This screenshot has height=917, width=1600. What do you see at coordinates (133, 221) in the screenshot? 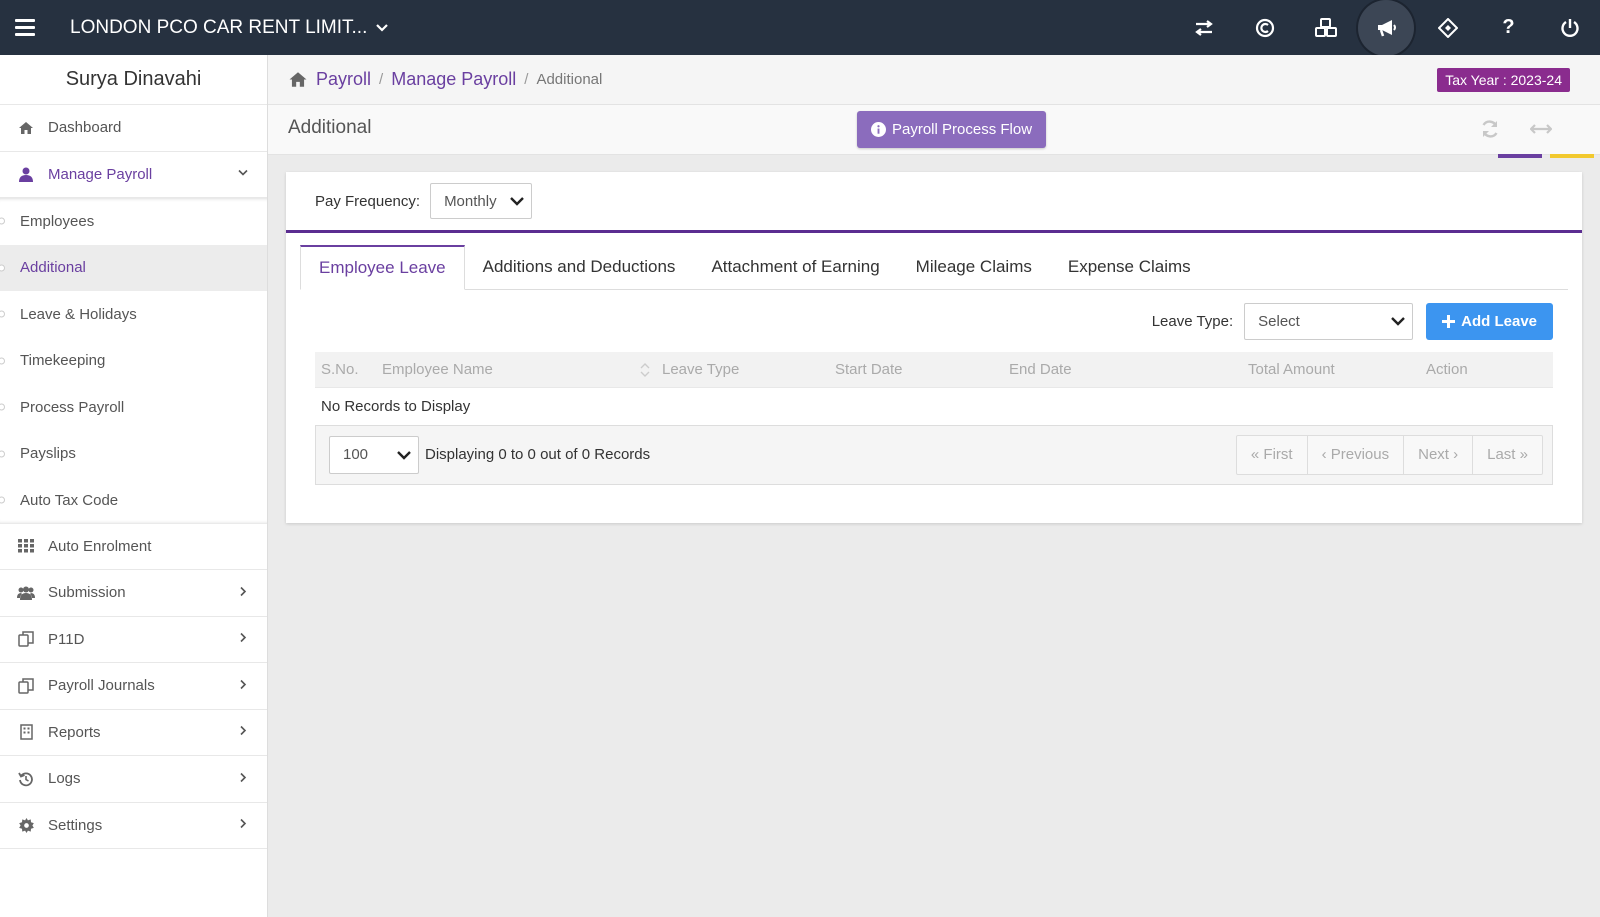
I see `sidebar-subitem-employees: Employees` at bounding box center [133, 221].